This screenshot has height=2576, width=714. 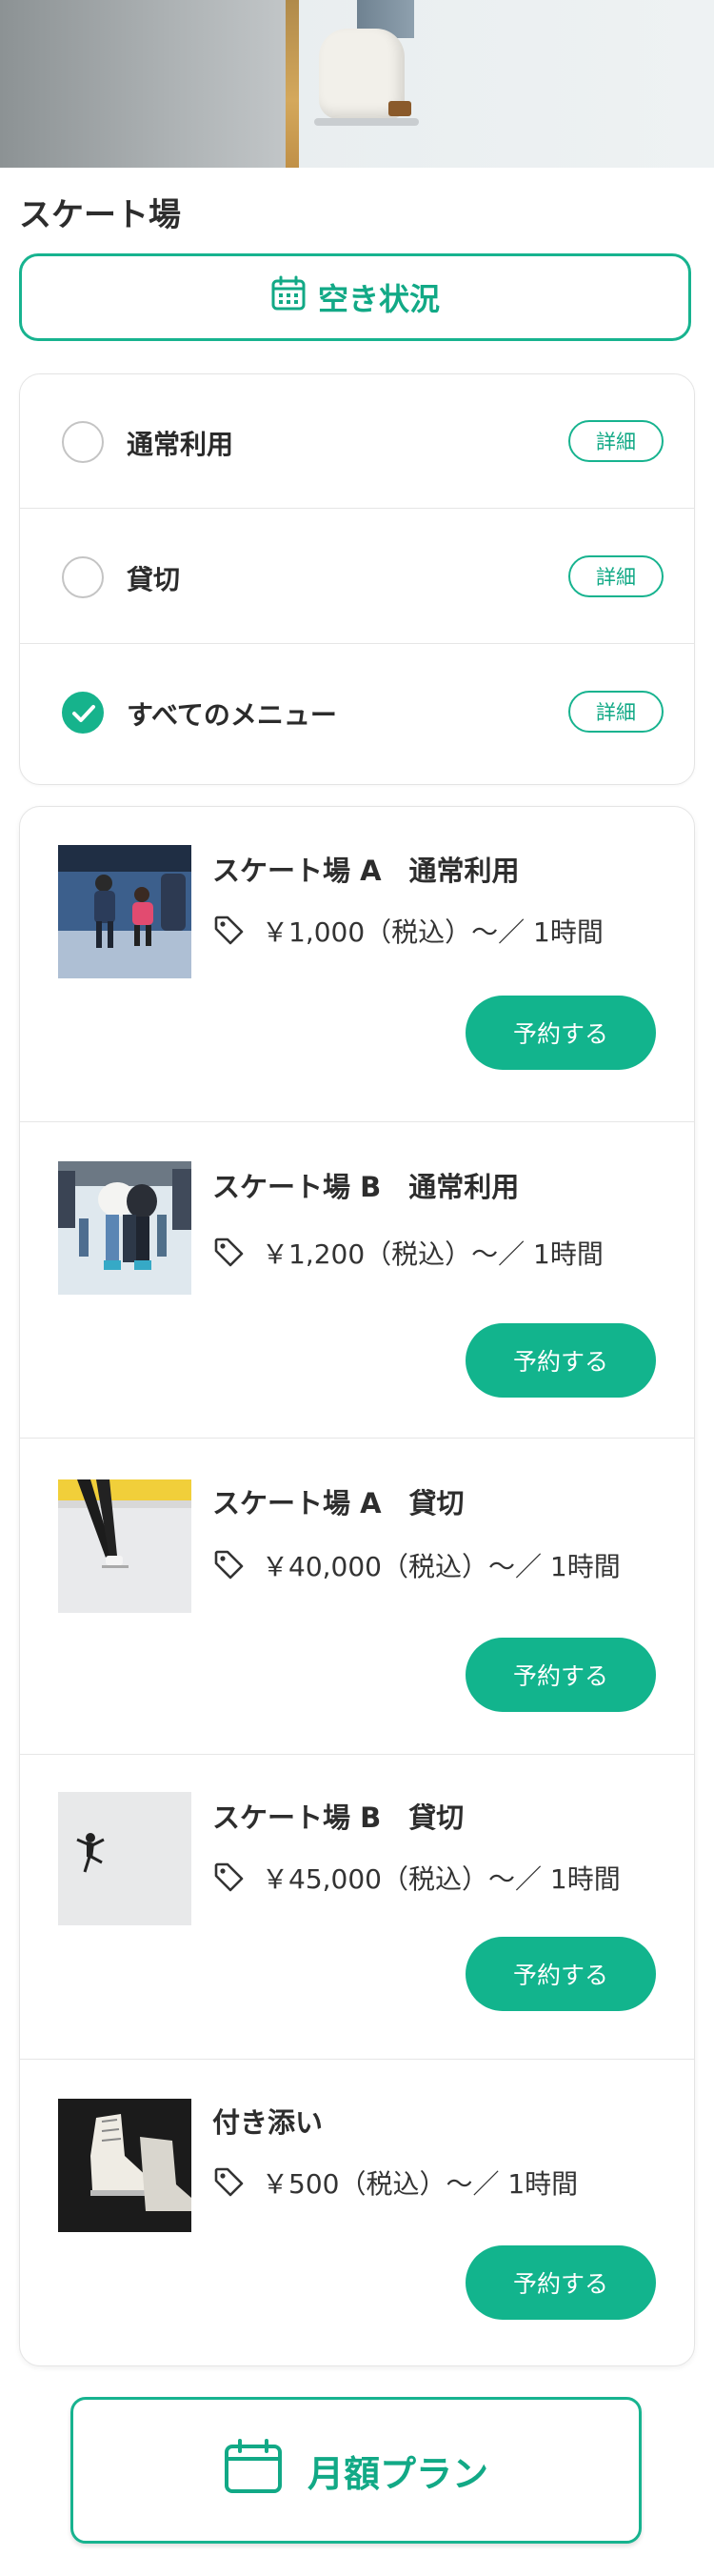 What do you see at coordinates (338, 1503) in the screenshot?
I see `plan-title: スケート場 A 貸切` at bounding box center [338, 1503].